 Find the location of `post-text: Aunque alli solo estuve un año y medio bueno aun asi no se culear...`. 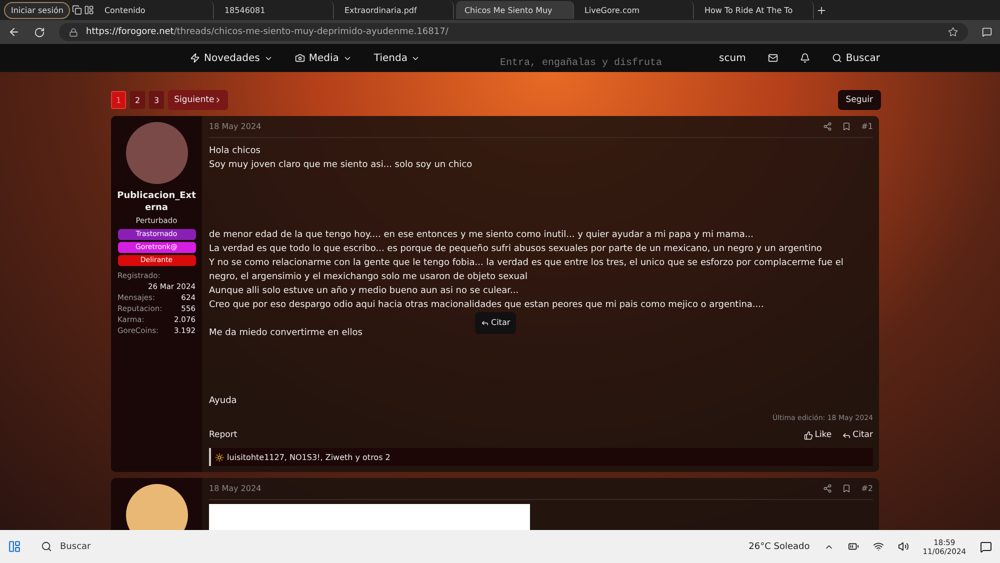

post-text: Aunque alli solo estuve un año y medio bueno aun asi no se culear... is located at coordinates (364, 291).